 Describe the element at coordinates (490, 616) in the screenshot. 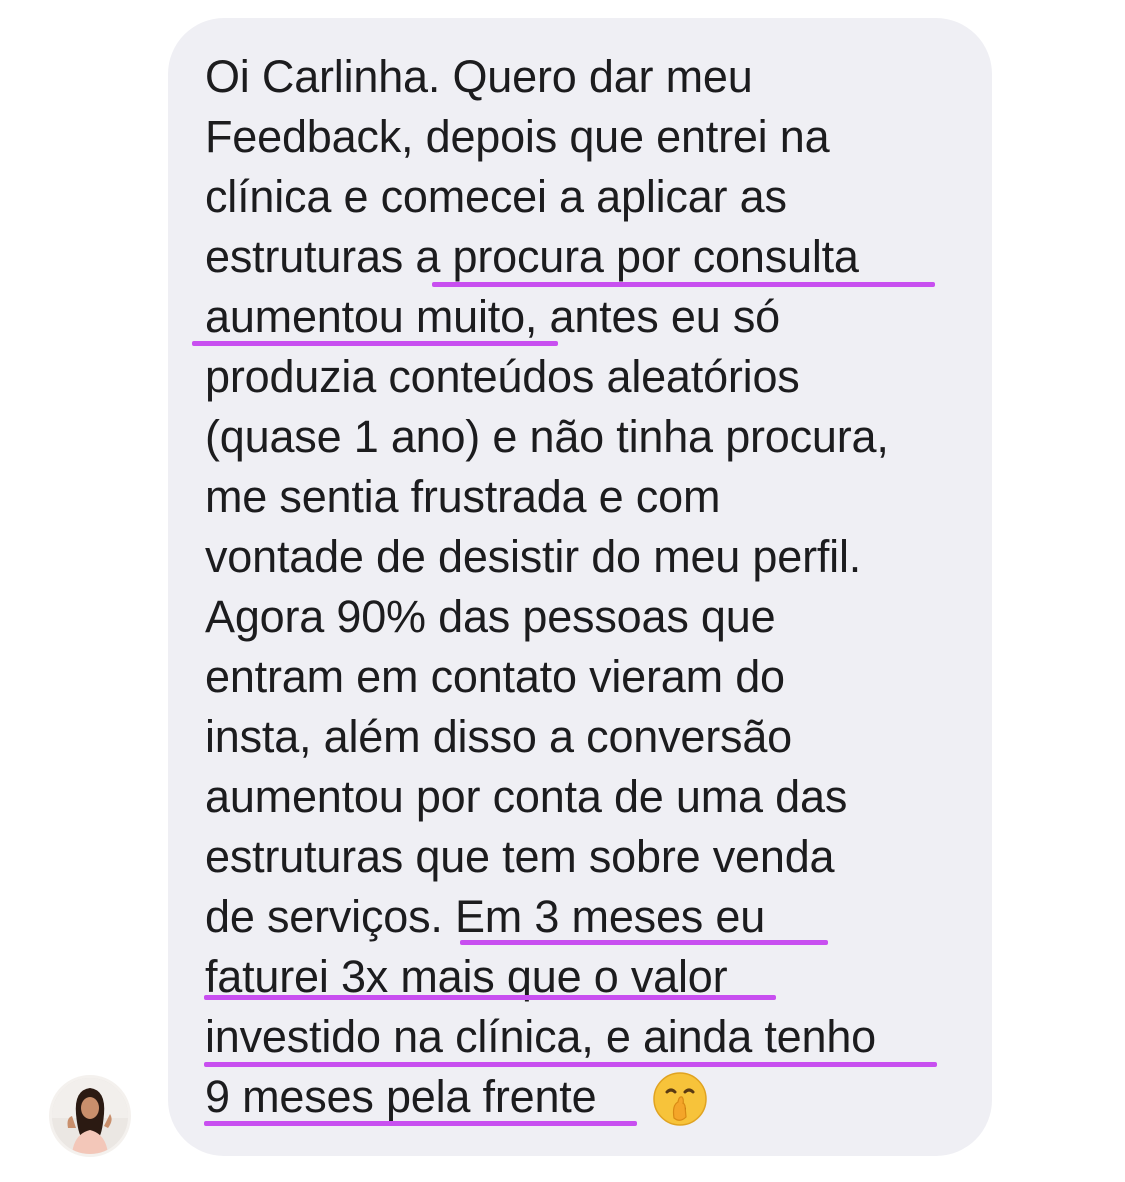

I see `message-line: Agora 90% das pessoas que` at that location.